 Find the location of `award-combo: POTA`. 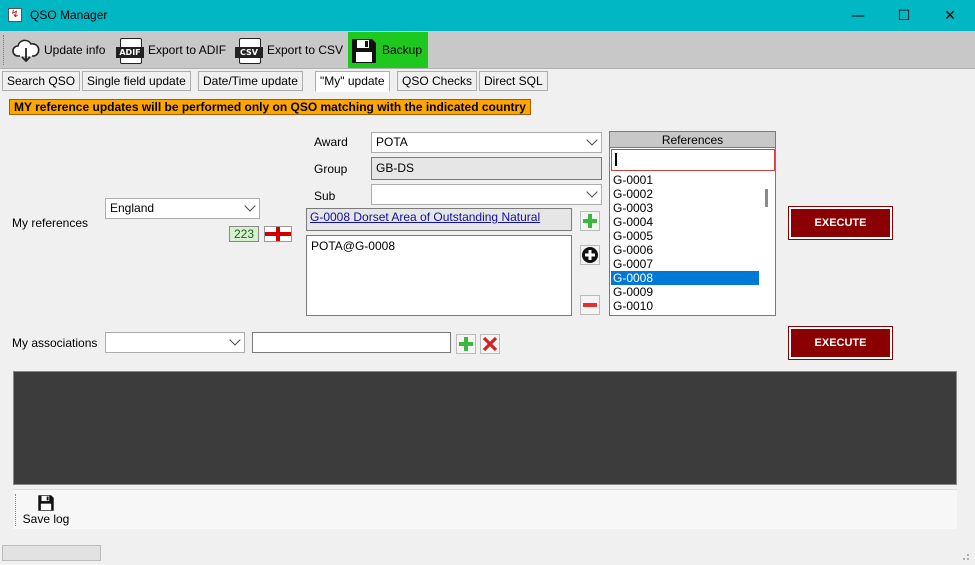

award-combo: POTA is located at coordinates (486, 142).